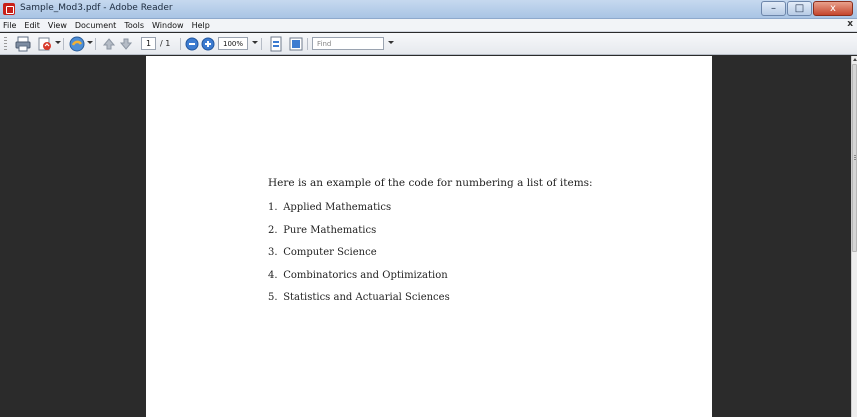  What do you see at coordinates (5, 44) in the screenshot?
I see `toolbar-grip` at bounding box center [5, 44].